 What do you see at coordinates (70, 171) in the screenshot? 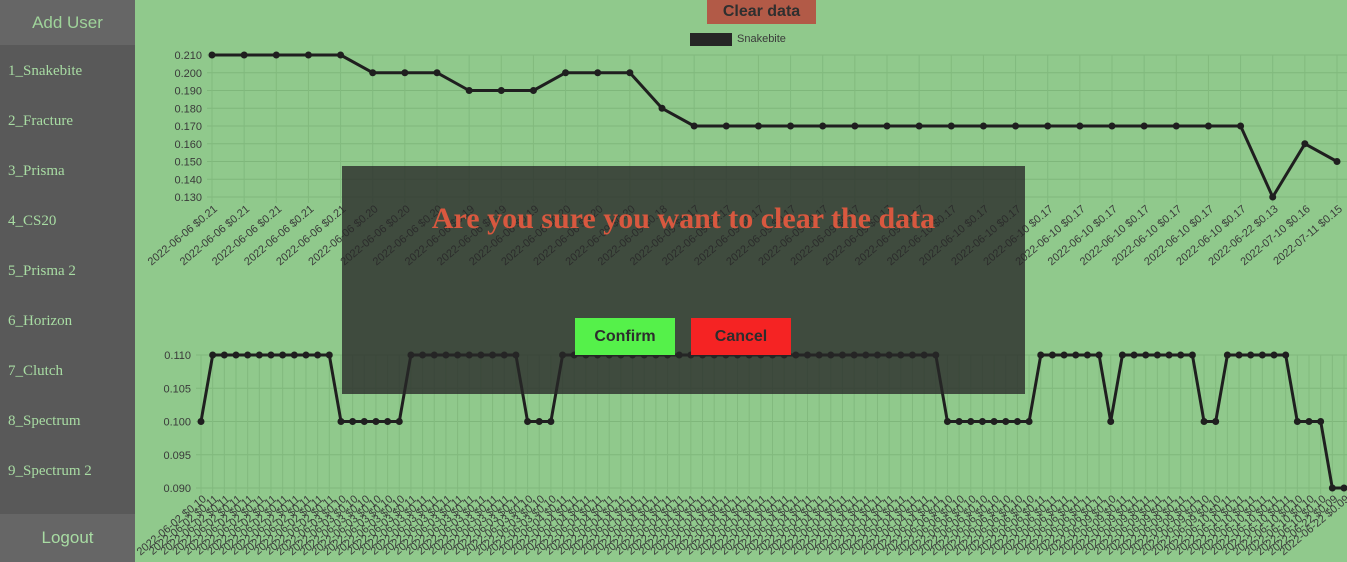
I see `sidebar-item-prisma: 3_Prisma` at bounding box center [70, 171].